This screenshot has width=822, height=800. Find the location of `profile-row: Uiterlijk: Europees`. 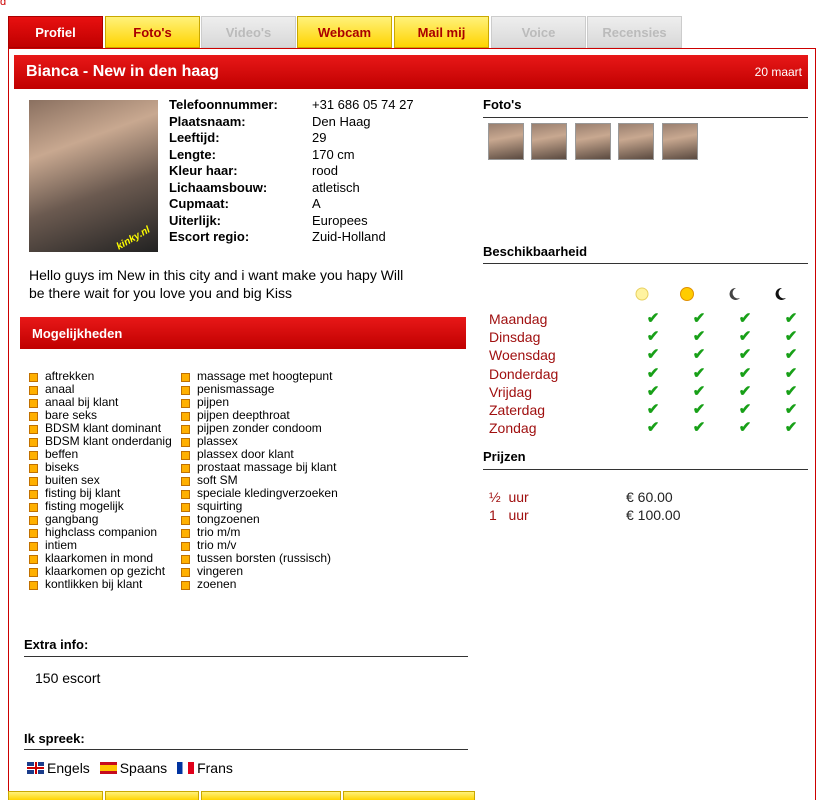

profile-row: Uiterlijk: Europees is located at coordinates (319, 221).